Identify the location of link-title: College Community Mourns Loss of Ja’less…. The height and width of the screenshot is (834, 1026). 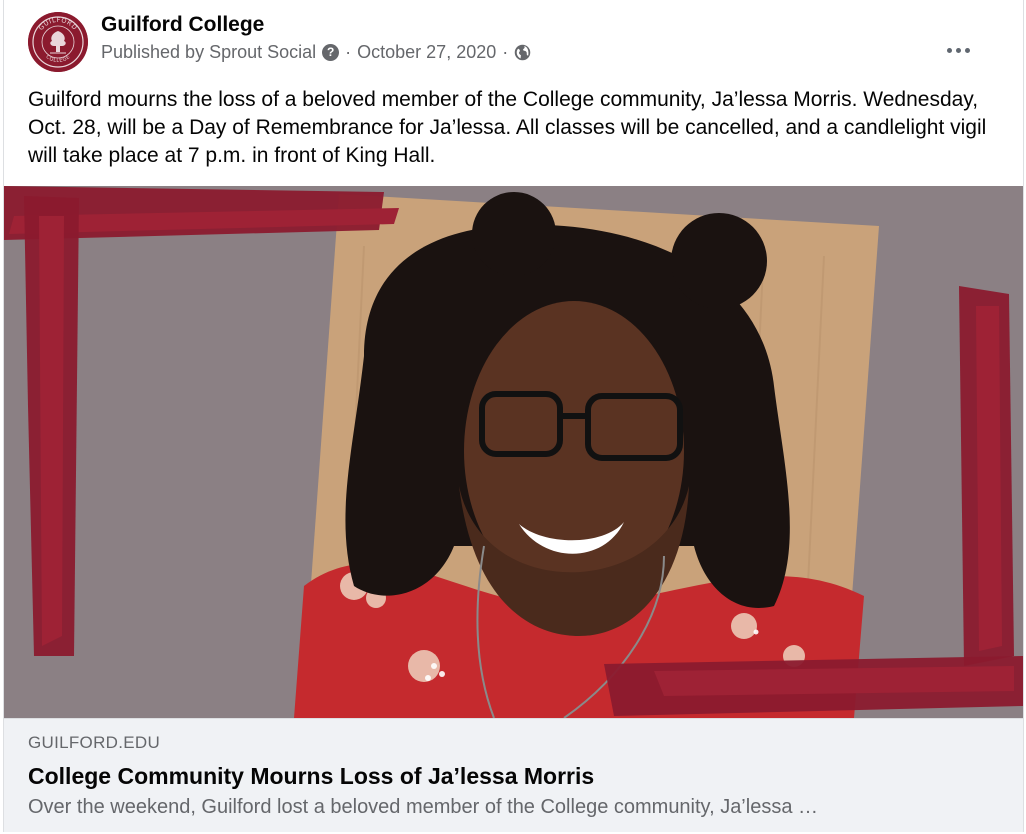
(311, 776).